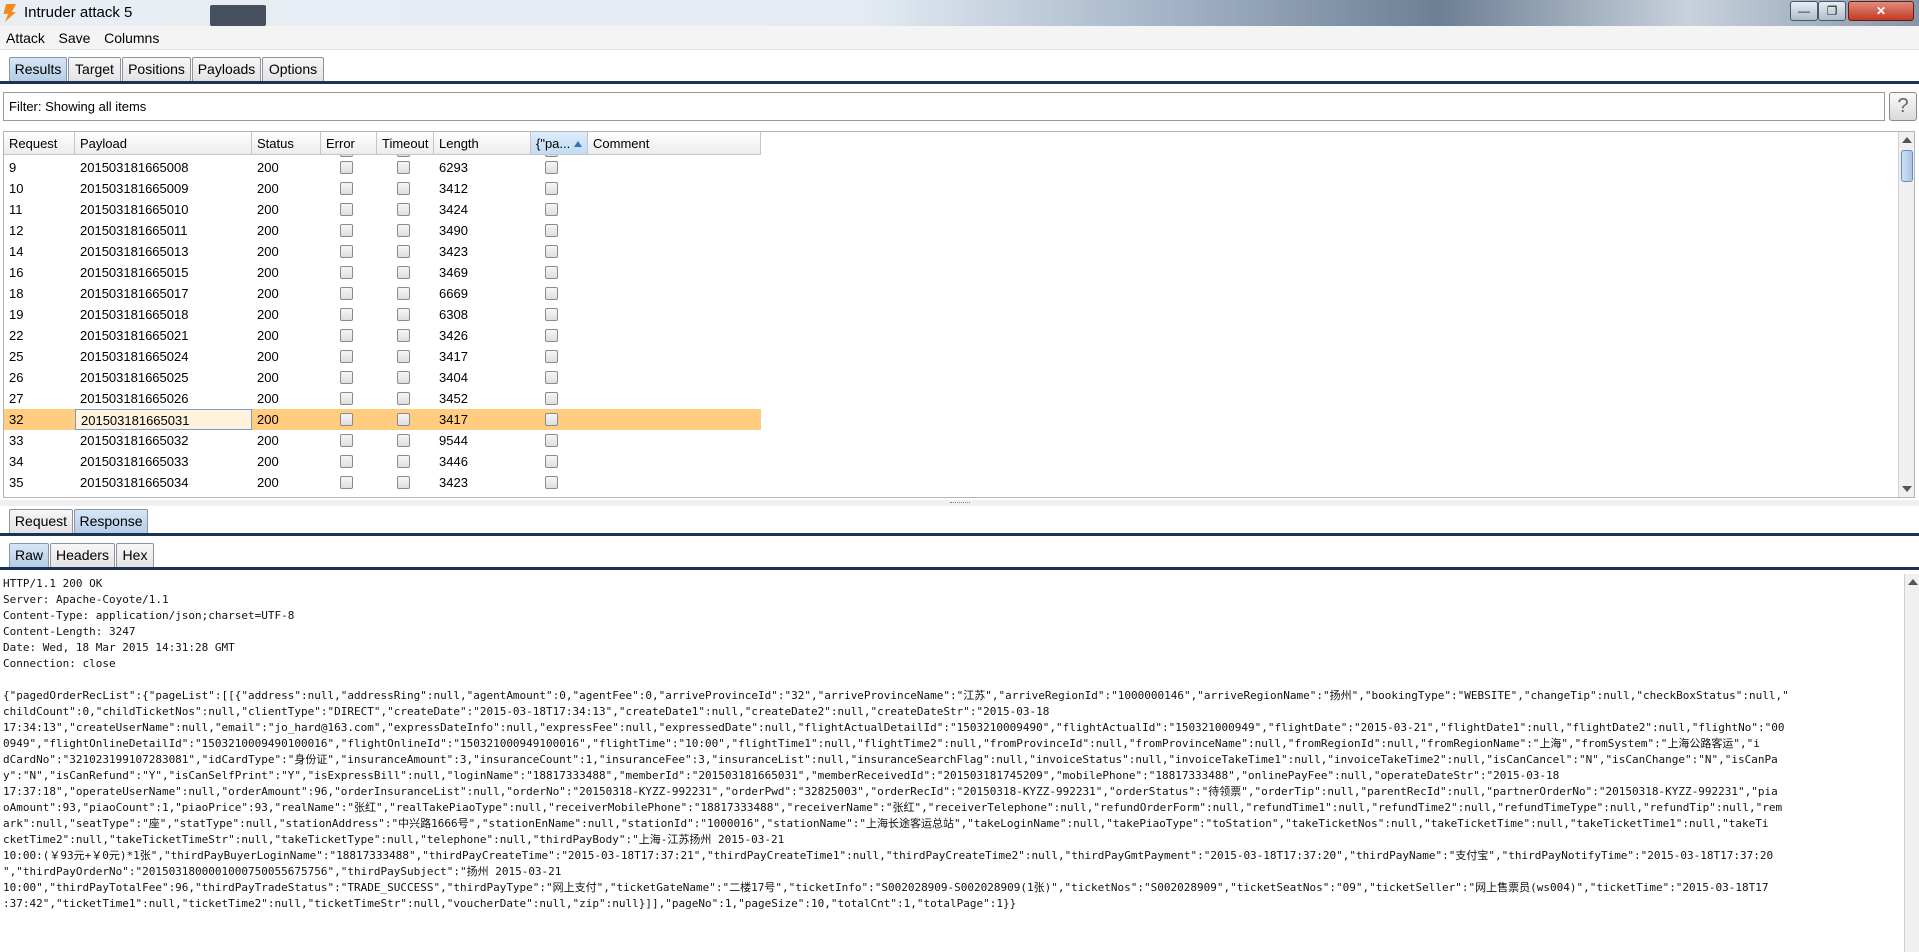 Image resolution: width=1919 pixels, height=952 pixels. What do you see at coordinates (453, 188) in the screenshot?
I see `cell-length: 3412` at bounding box center [453, 188].